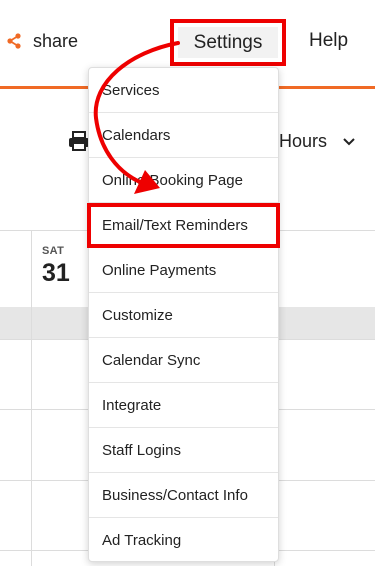 This screenshot has height=566, width=375. I want to click on share-link: share, so click(42, 41).